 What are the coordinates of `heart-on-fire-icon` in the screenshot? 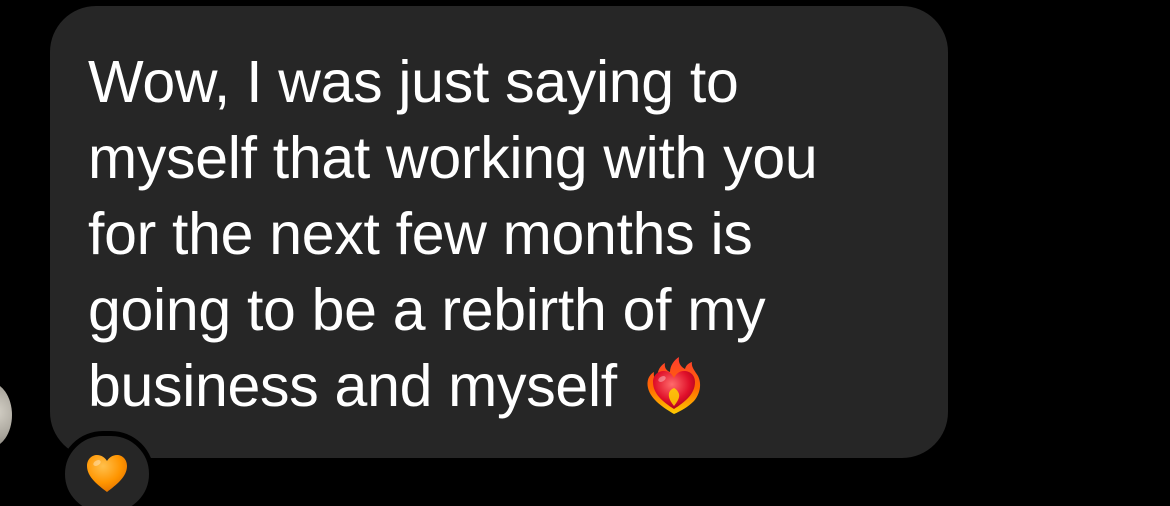 It's located at (673, 385).